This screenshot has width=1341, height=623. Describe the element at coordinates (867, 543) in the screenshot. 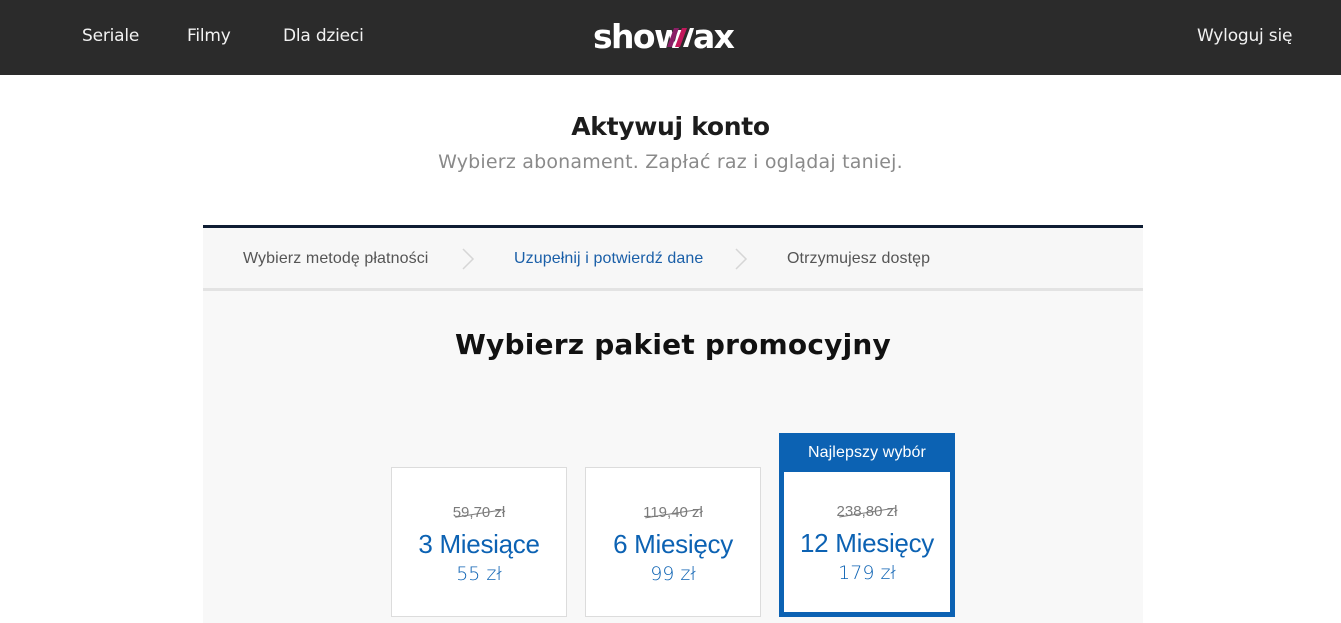

I see `plan-name: 12 Miesięcy` at that location.